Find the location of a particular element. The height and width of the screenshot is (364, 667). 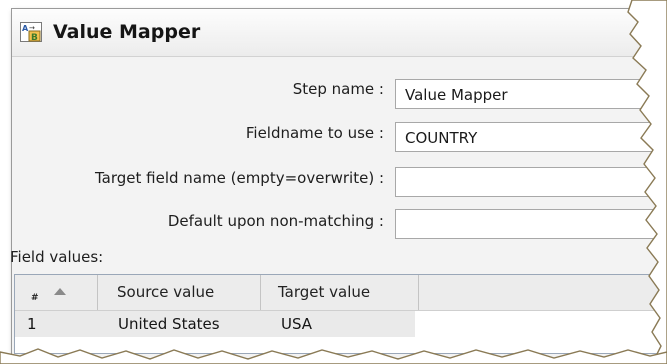

default-nonmatch-label: Default upon non-matching : is located at coordinates (275, 221).